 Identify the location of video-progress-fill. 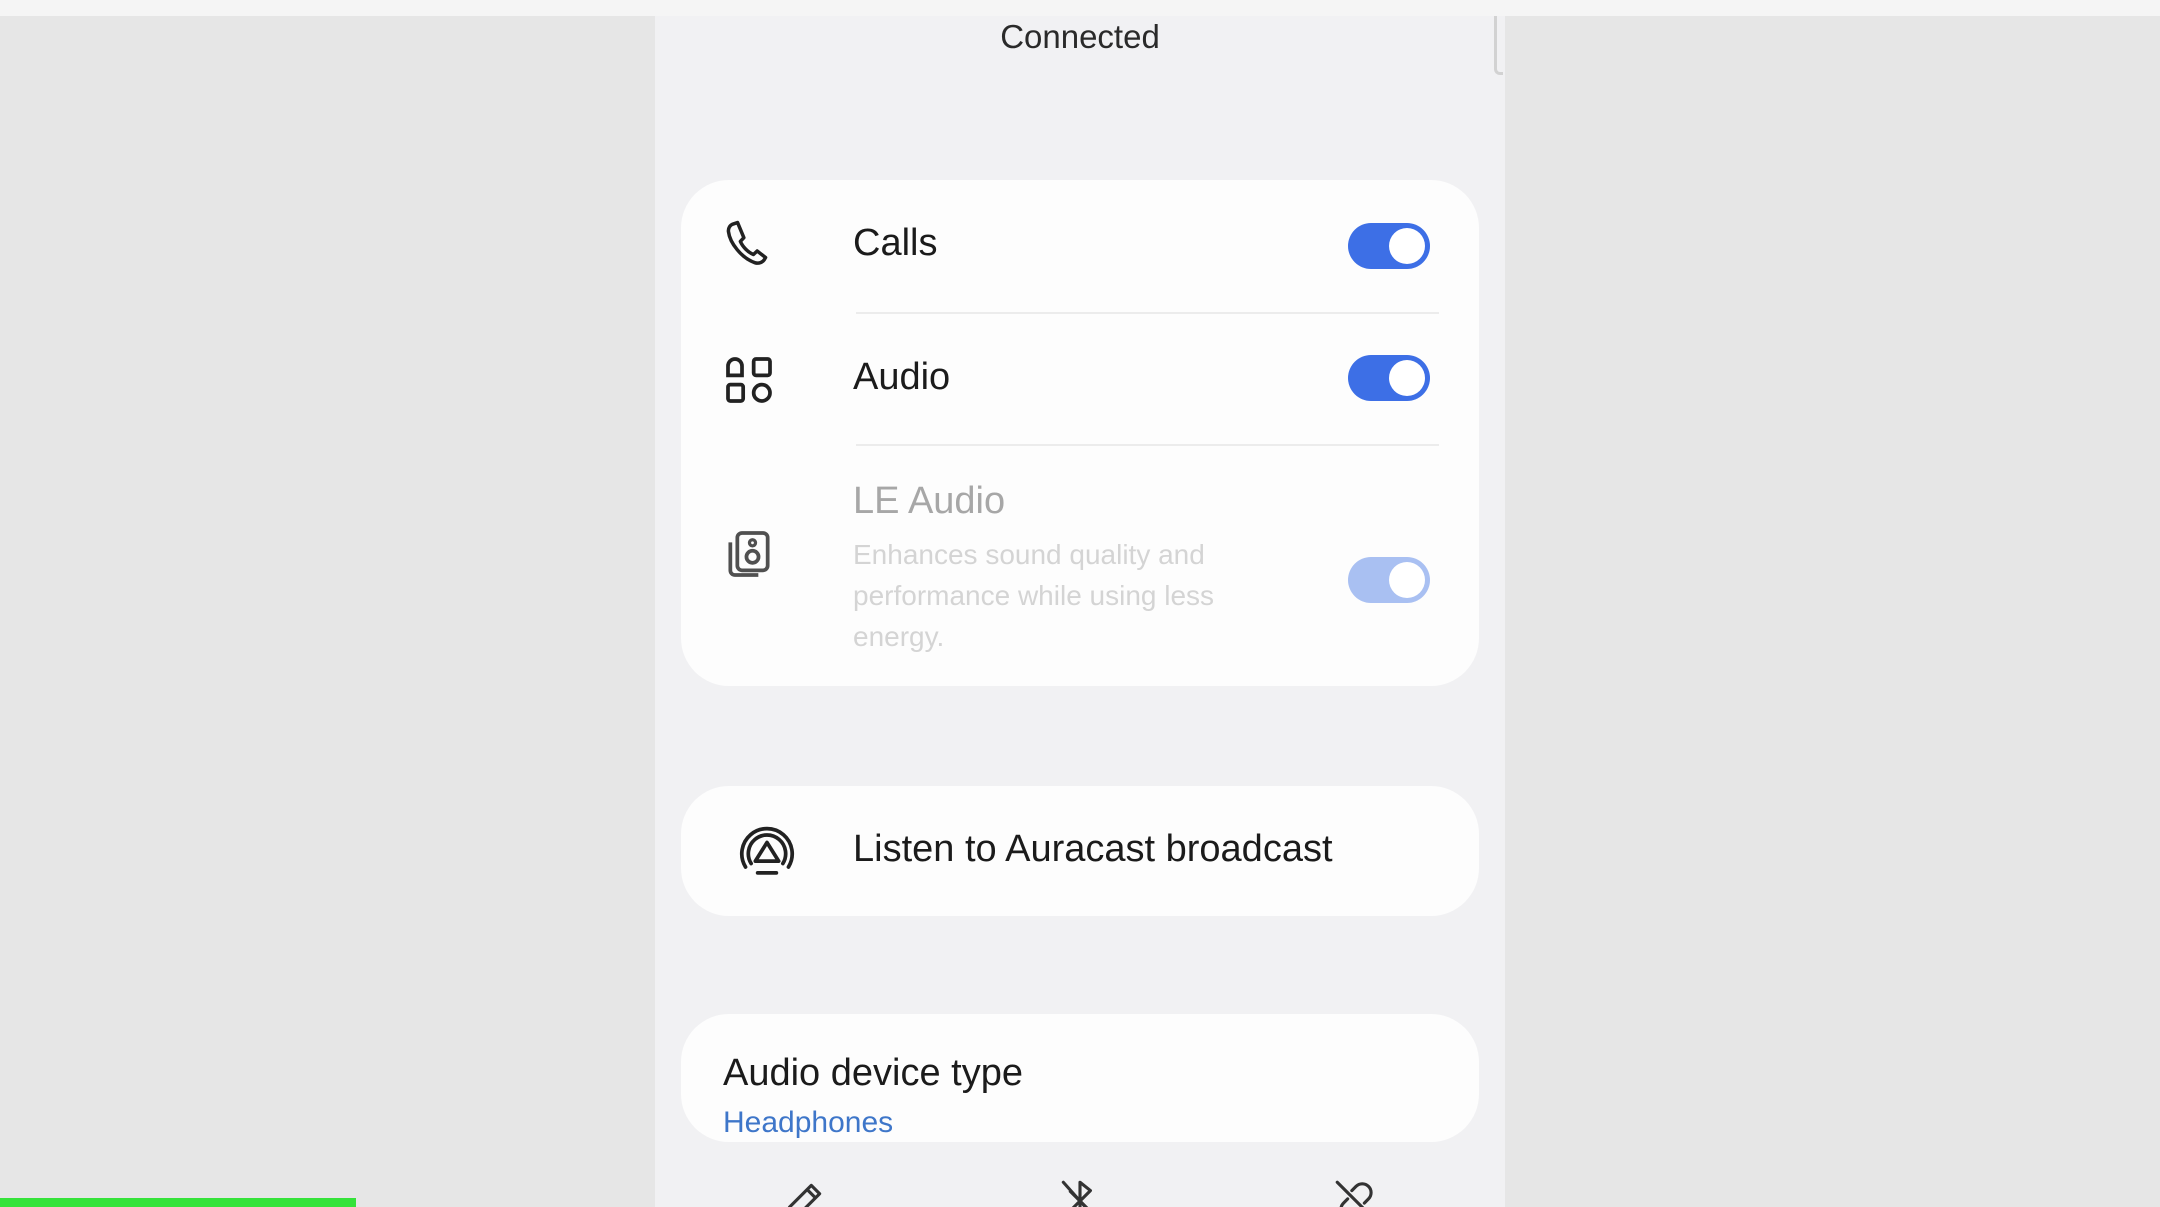
(178, 1202).